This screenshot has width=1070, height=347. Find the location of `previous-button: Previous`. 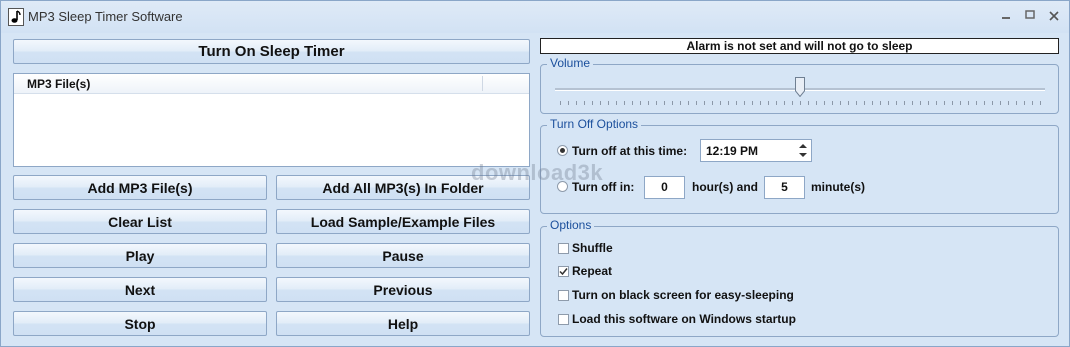

previous-button: Previous is located at coordinates (403, 289).